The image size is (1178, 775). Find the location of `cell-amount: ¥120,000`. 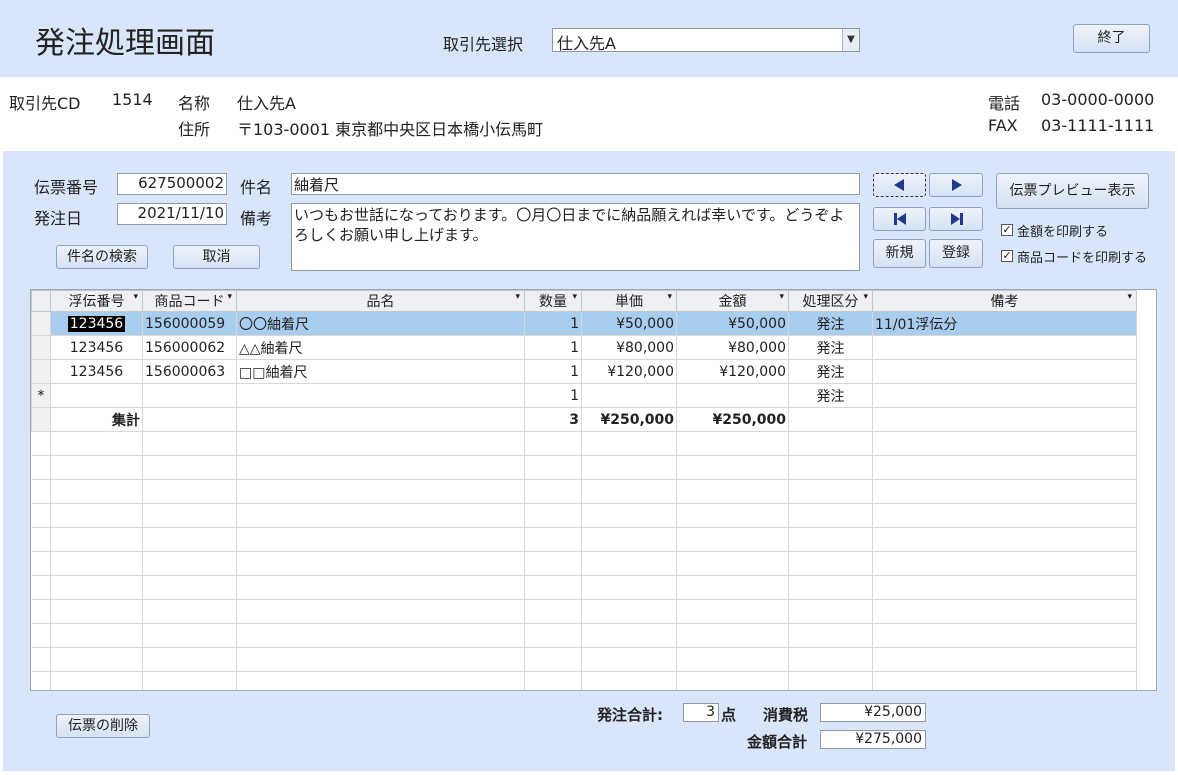

cell-amount: ¥120,000 is located at coordinates (732, 371).